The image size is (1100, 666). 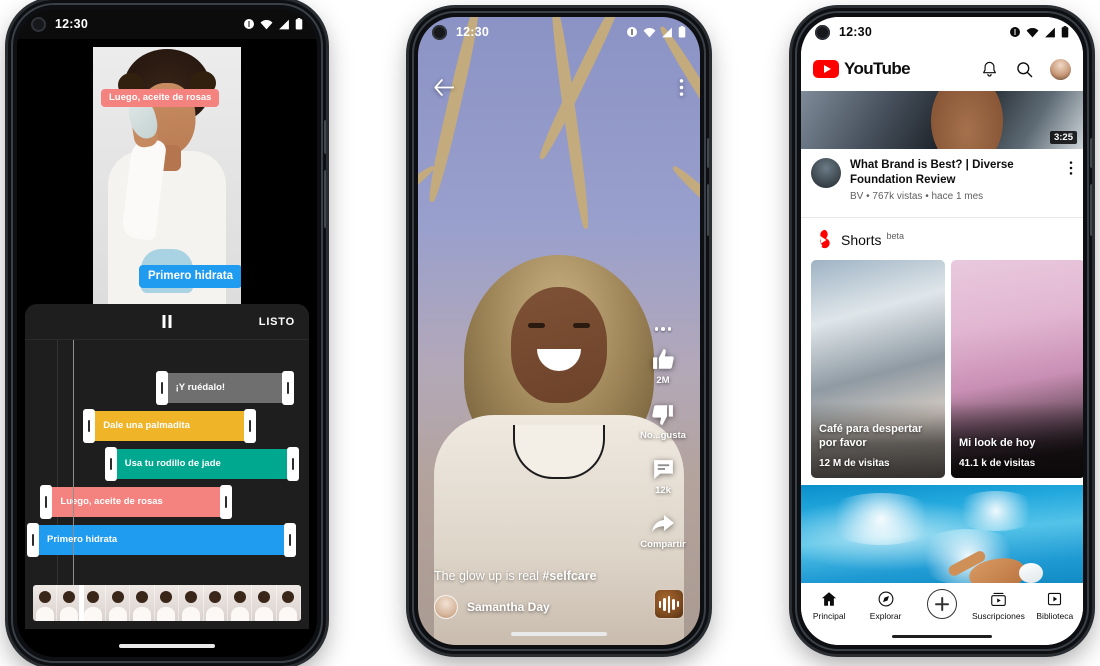 What do you see at coordinates (1065, 32) in the screenshot?
I see `battery-icon` at bounding box center [1065, 32].